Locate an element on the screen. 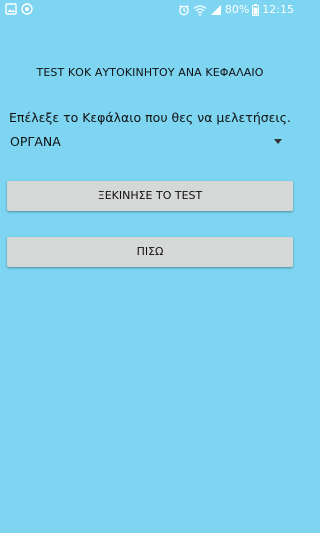  chapter-select: ΟΡΓΑΝΑ is located at coordinates (148, 142).